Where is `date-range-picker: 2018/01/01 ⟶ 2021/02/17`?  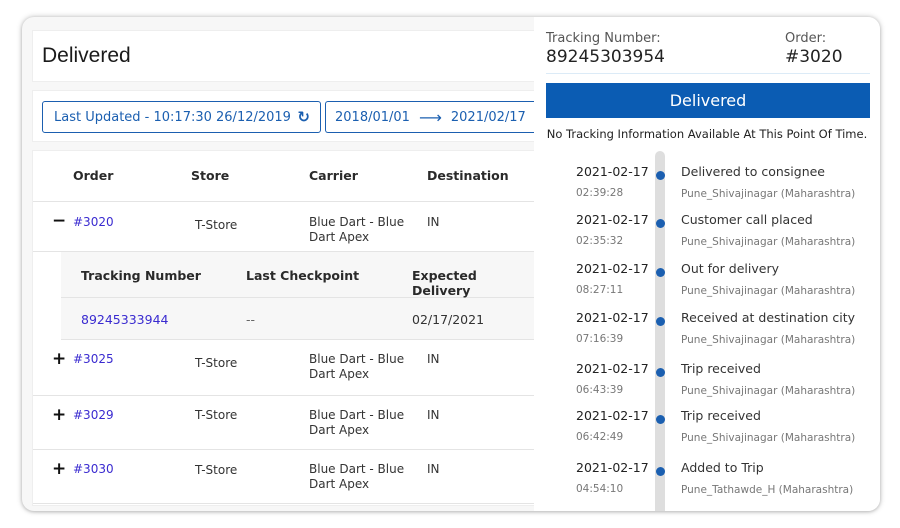 date-range-picker: 2018/01/01 ⟶ 2021/02/17 is located at coordinates (432, 117).